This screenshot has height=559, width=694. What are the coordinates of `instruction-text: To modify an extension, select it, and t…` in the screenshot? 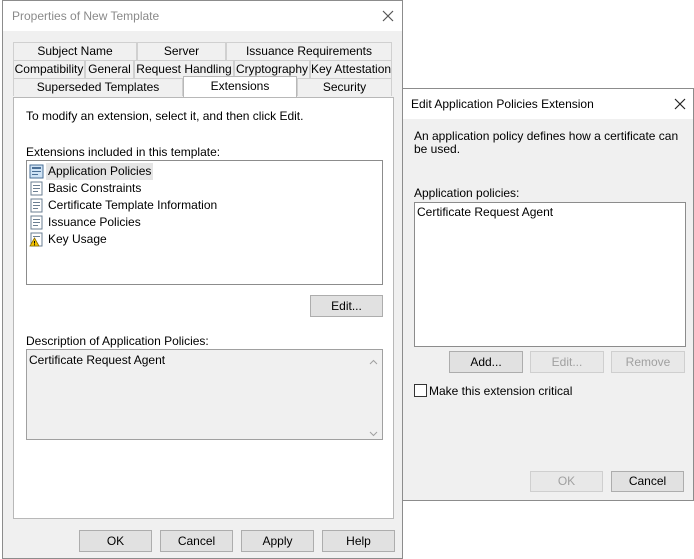 It's located at (165, 116).